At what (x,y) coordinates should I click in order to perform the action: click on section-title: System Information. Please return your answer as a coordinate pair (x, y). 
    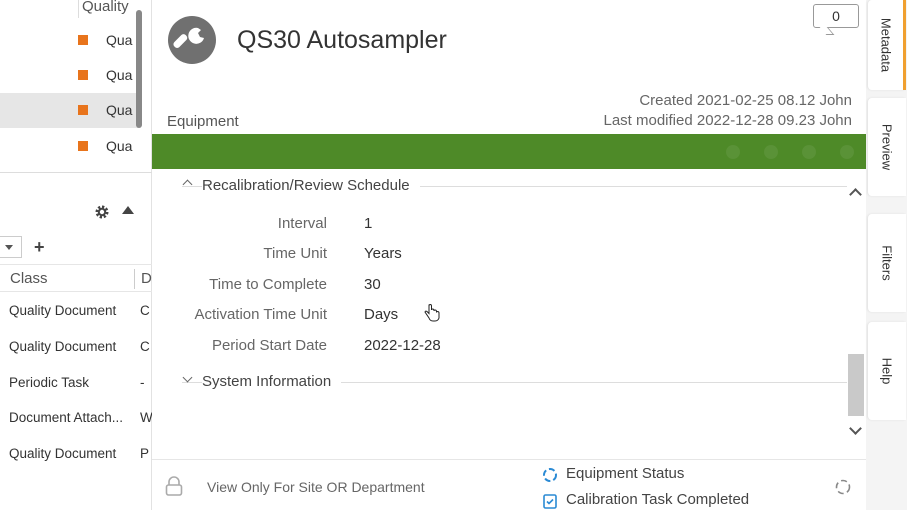
    Looking at the image, I should click on (272, 381).